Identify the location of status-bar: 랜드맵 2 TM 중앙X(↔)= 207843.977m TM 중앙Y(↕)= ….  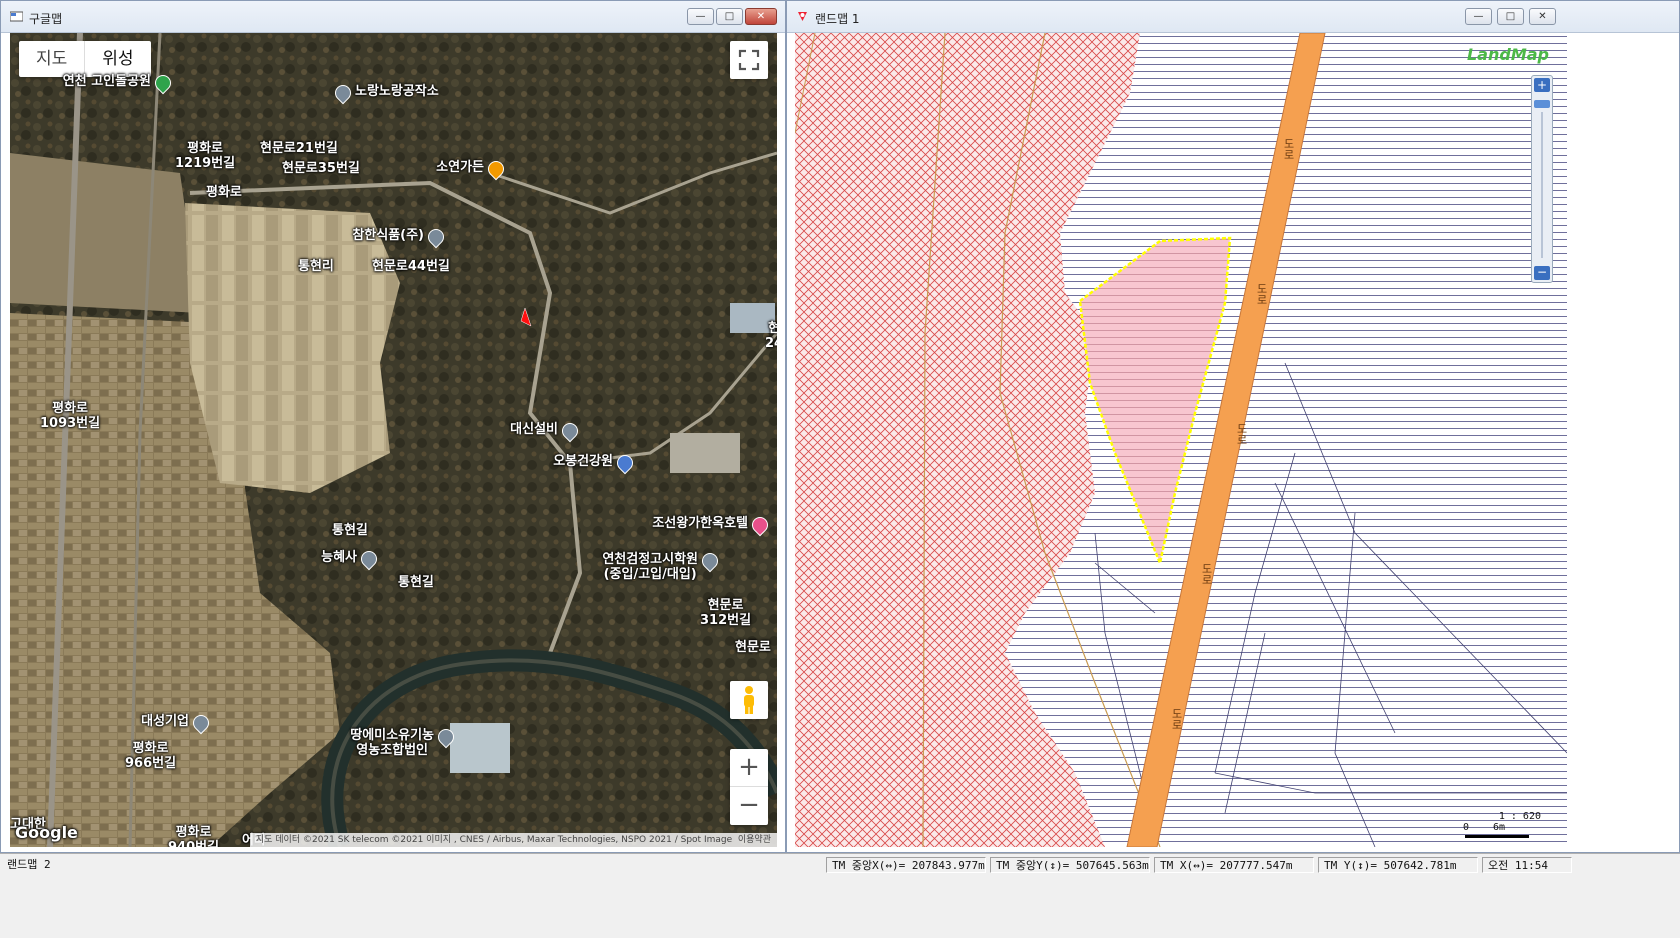
(840, 895).